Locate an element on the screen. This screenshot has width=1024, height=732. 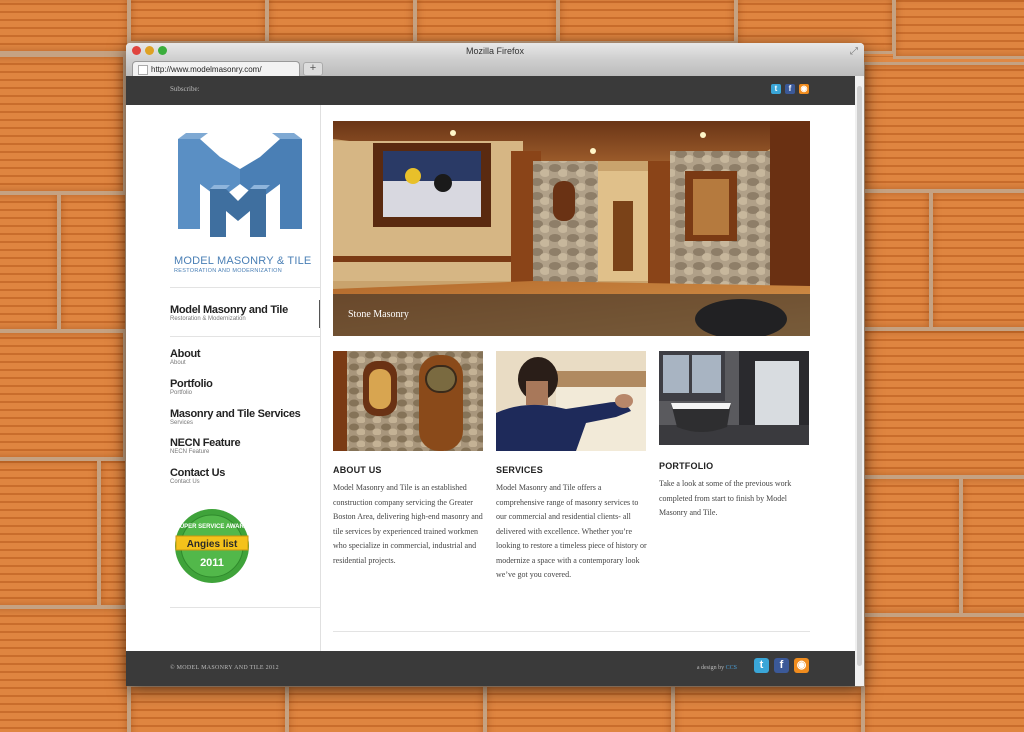
nav-item-contact: Contact Us Contact Us is located at coordinates (197, 476).